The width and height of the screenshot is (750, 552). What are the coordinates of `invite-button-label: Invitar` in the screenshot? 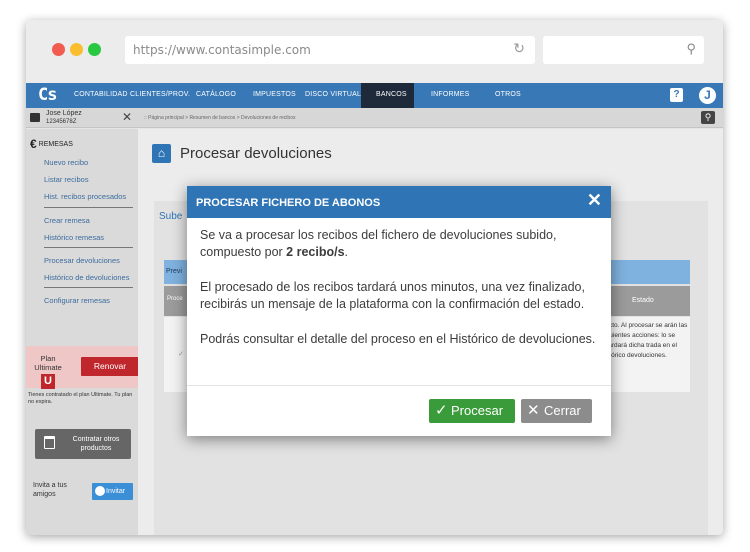 It's located at (116, 491).